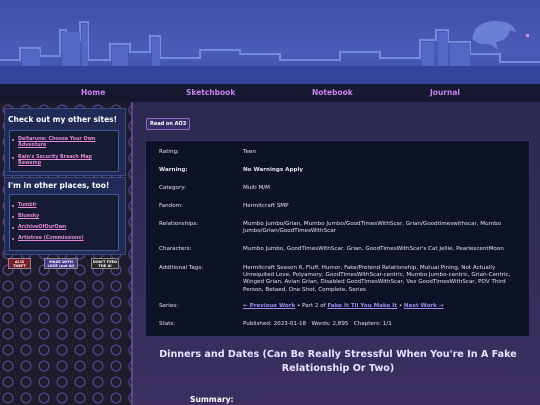  What do you see at coordinates (332, 92) in the screenshot?
I see `nav-notebook: Notebook` at bounding box center [332, 92].